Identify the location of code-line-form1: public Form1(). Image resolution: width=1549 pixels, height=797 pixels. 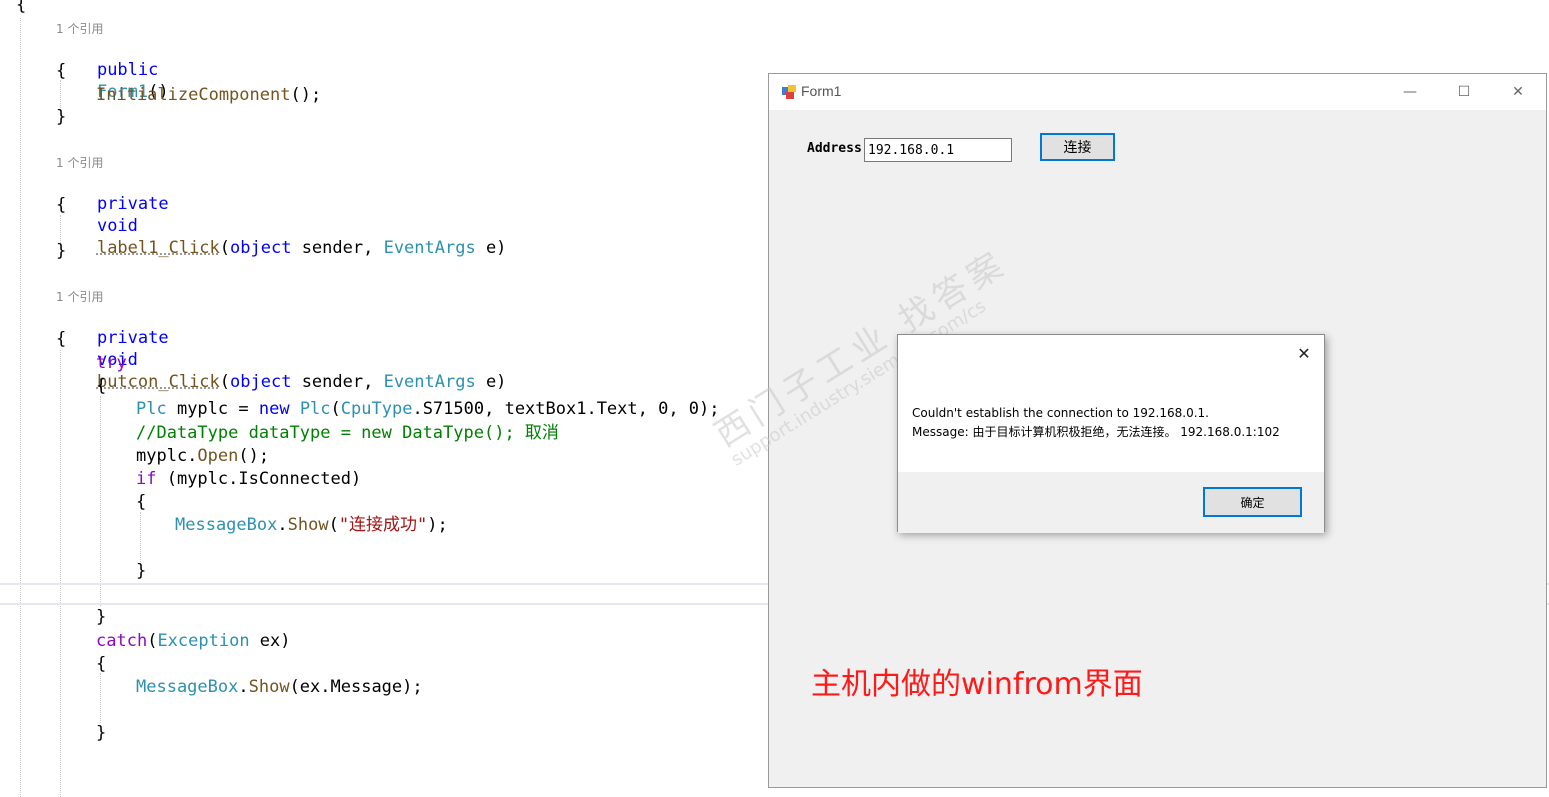
(112, 81).